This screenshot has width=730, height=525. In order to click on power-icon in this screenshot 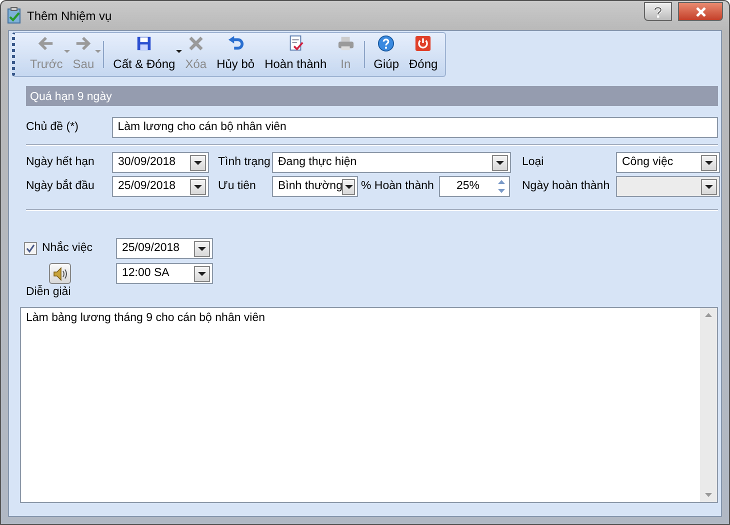, I will do `click(423, 43)`.